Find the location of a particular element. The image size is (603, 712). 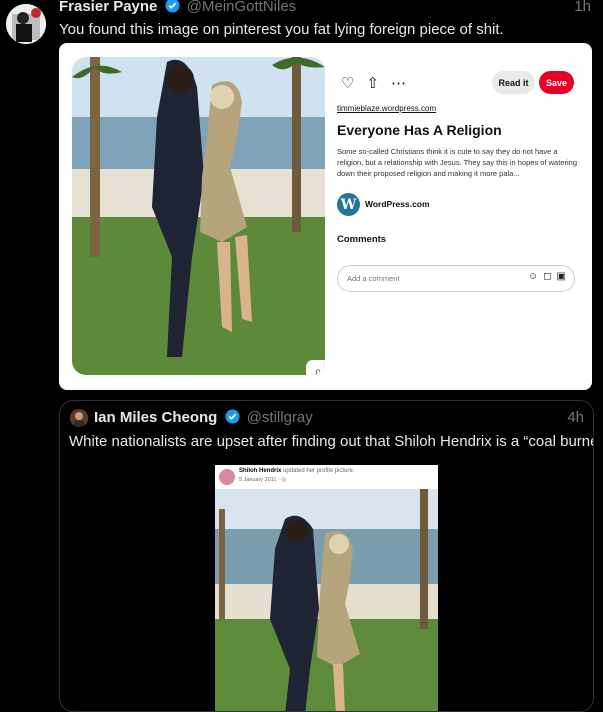

tweet-timestamp: 1h is located at coordinates (582, 7).